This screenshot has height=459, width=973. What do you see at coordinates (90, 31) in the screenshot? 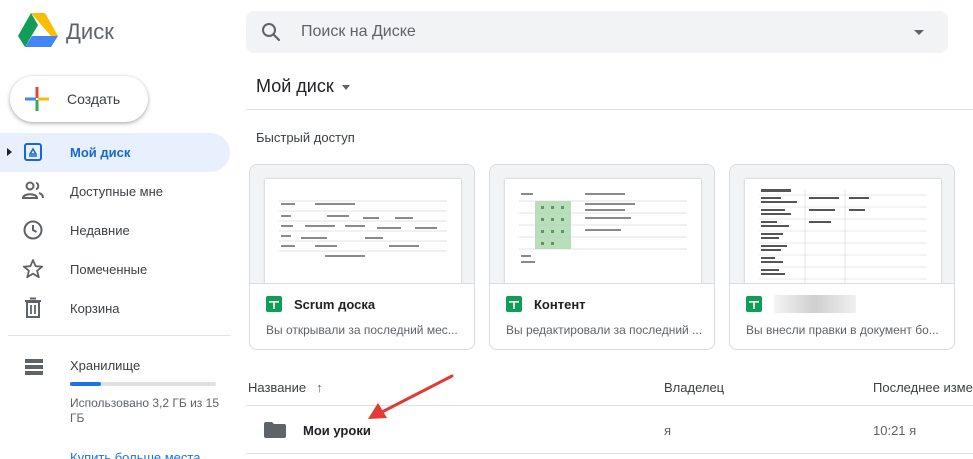
I see `app-title: Диск` at bounding box center [90, 31].